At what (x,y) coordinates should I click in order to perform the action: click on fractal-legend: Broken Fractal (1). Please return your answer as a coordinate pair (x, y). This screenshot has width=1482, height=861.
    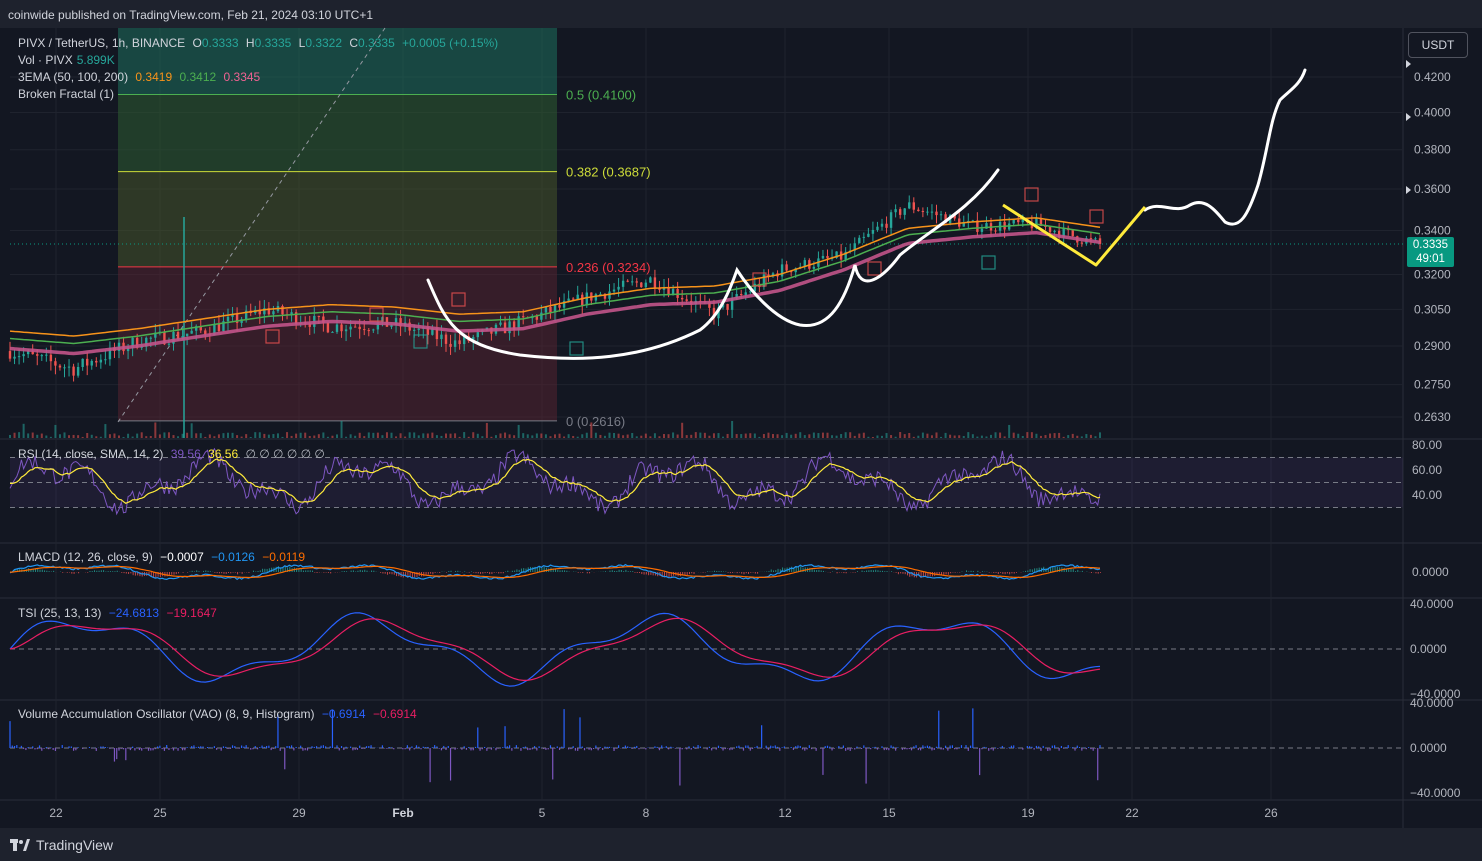
    Looking at the image, I should click on (68, 94).